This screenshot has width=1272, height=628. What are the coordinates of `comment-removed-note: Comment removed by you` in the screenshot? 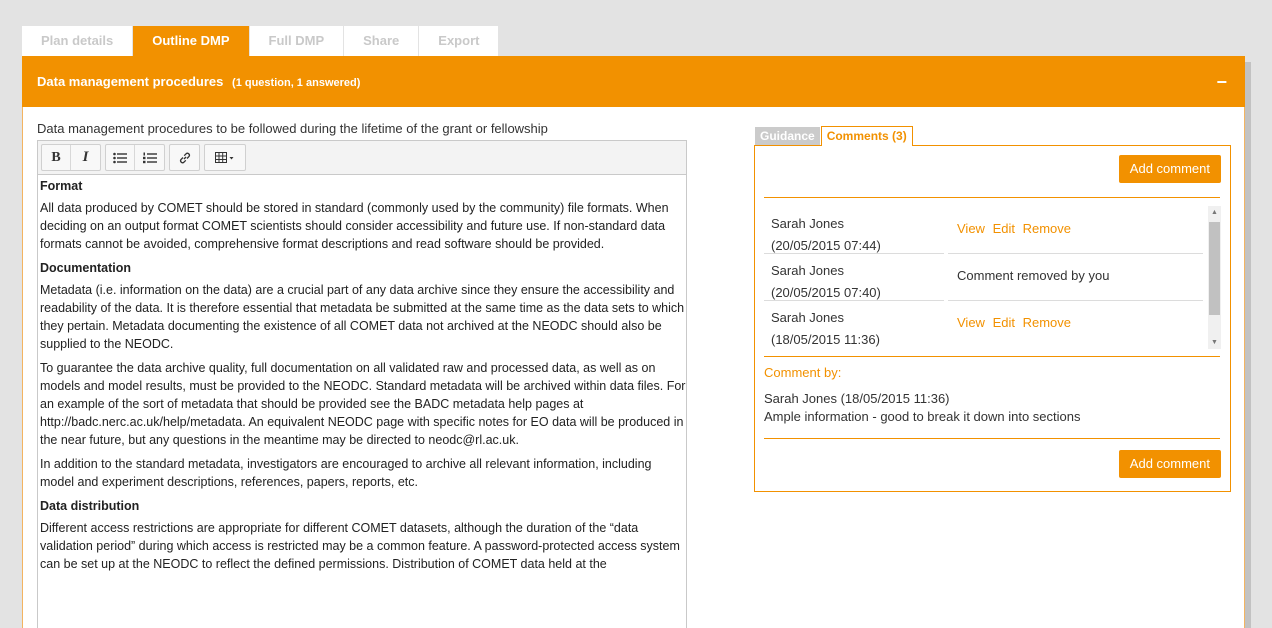 It's located at (1033, 275).